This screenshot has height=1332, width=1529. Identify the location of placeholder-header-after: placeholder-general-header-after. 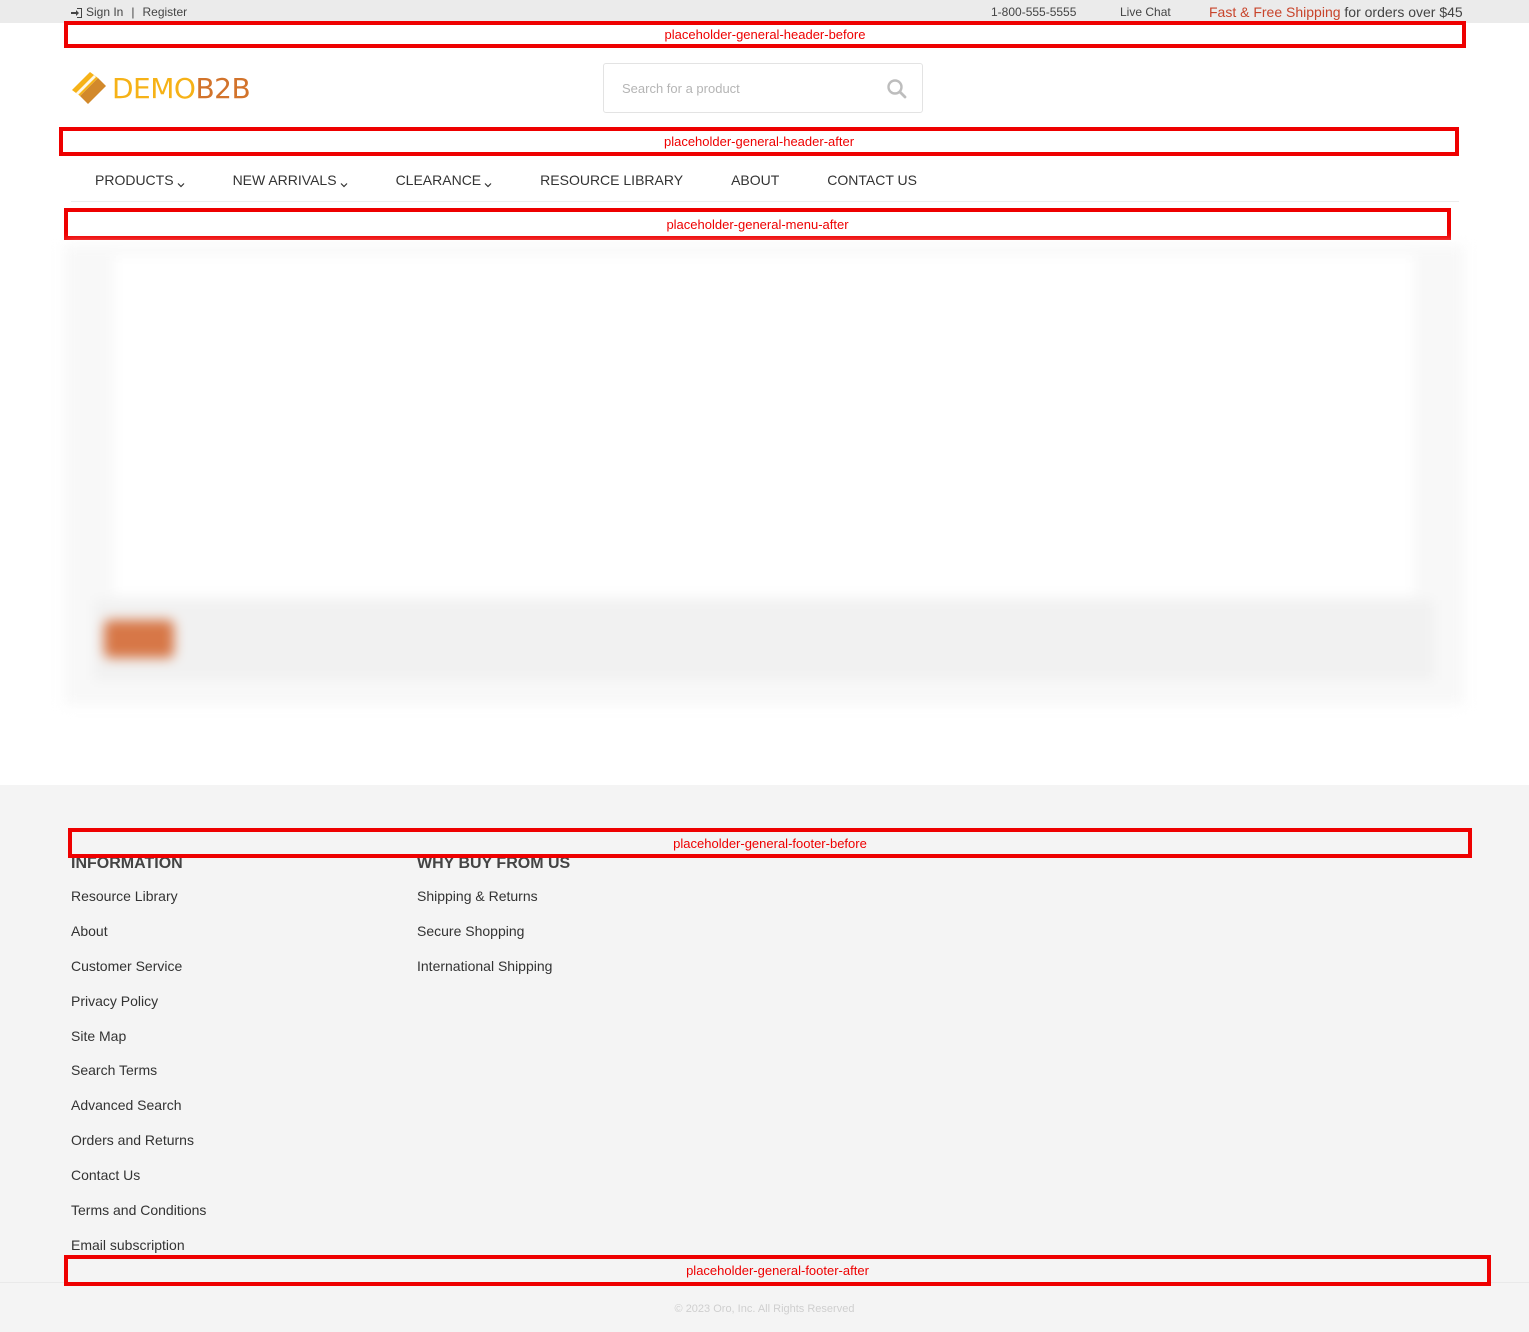
(759, 141).